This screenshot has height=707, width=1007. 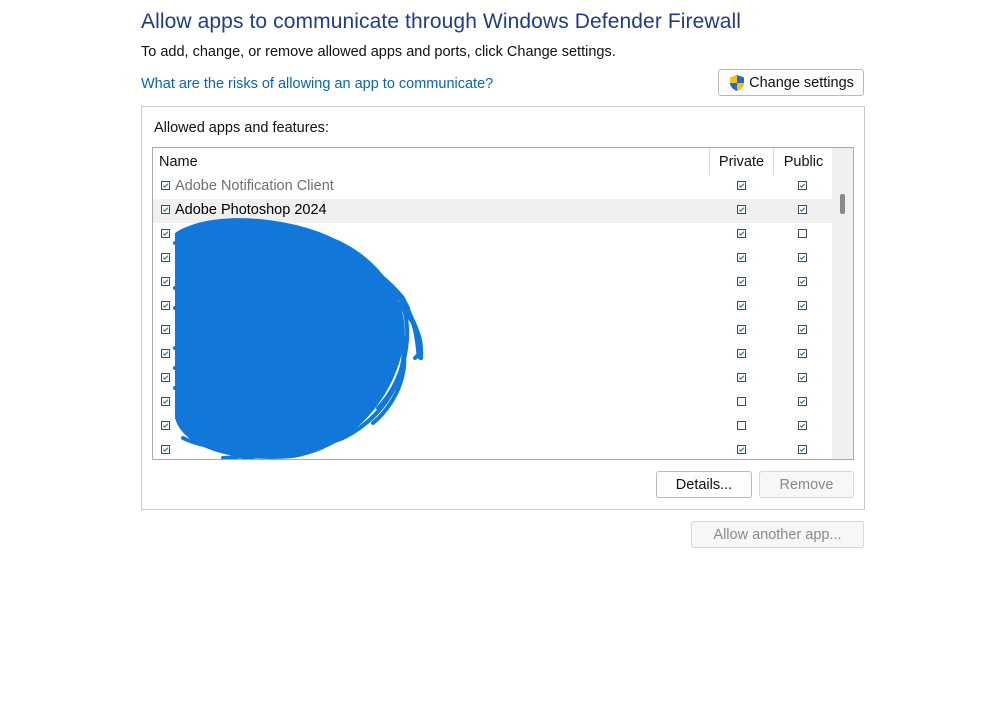 I want to click on remove-button: Remove, so click(x=806, y=484).